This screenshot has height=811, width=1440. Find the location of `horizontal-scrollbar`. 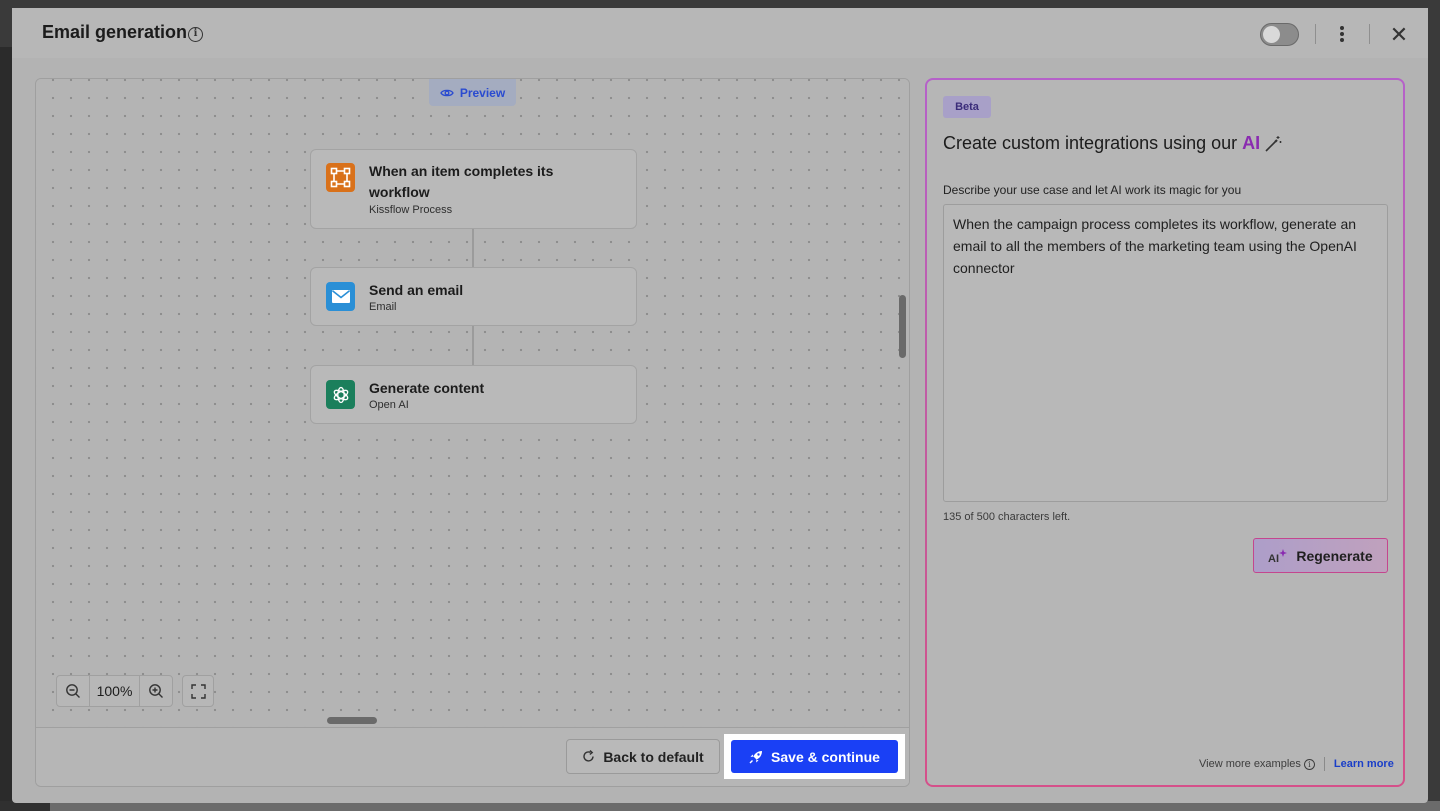

horizontal-scrollbar is located at coordinates (352, 720).